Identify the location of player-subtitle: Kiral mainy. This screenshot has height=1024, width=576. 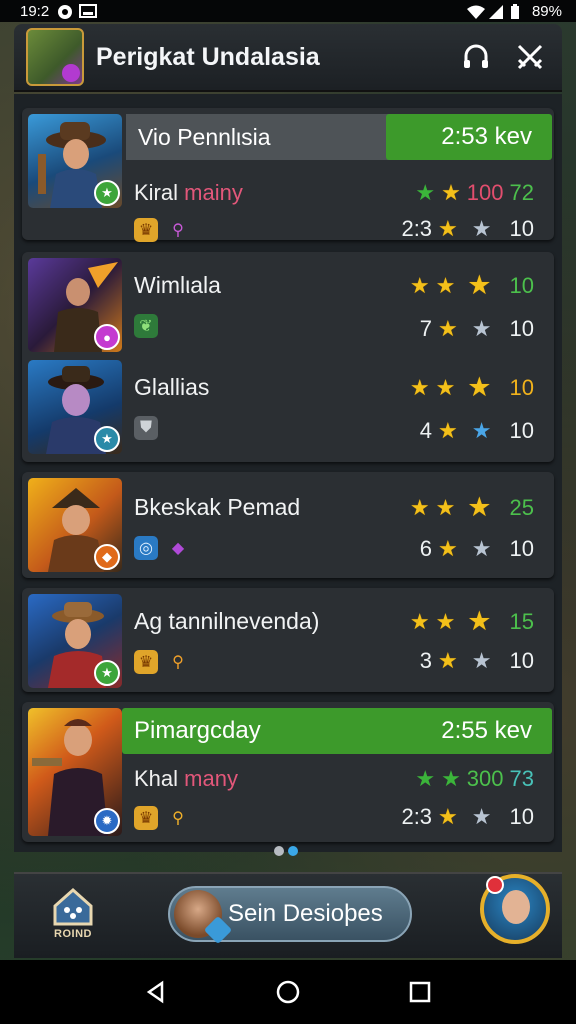
(188, 193).